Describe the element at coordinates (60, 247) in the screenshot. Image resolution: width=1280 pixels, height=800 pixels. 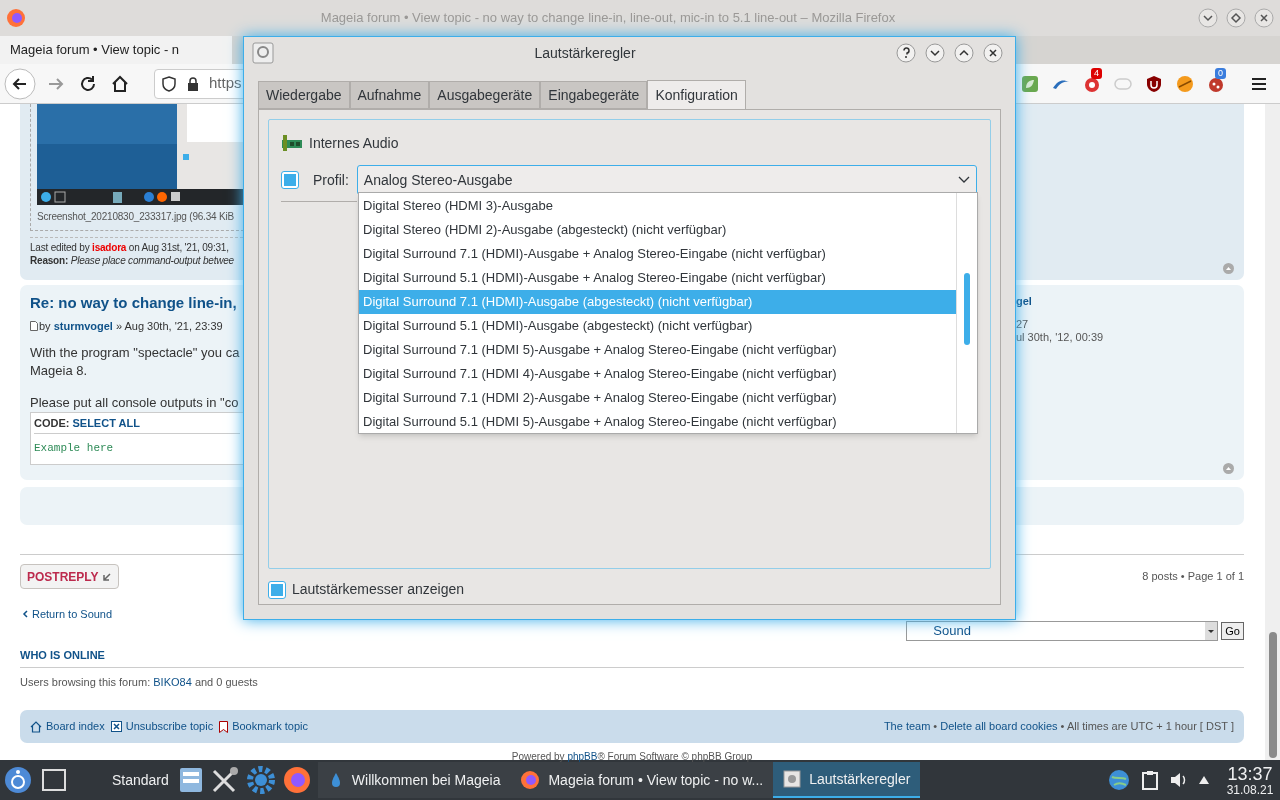
I see `edit-note-text: Last edited by` at that location.